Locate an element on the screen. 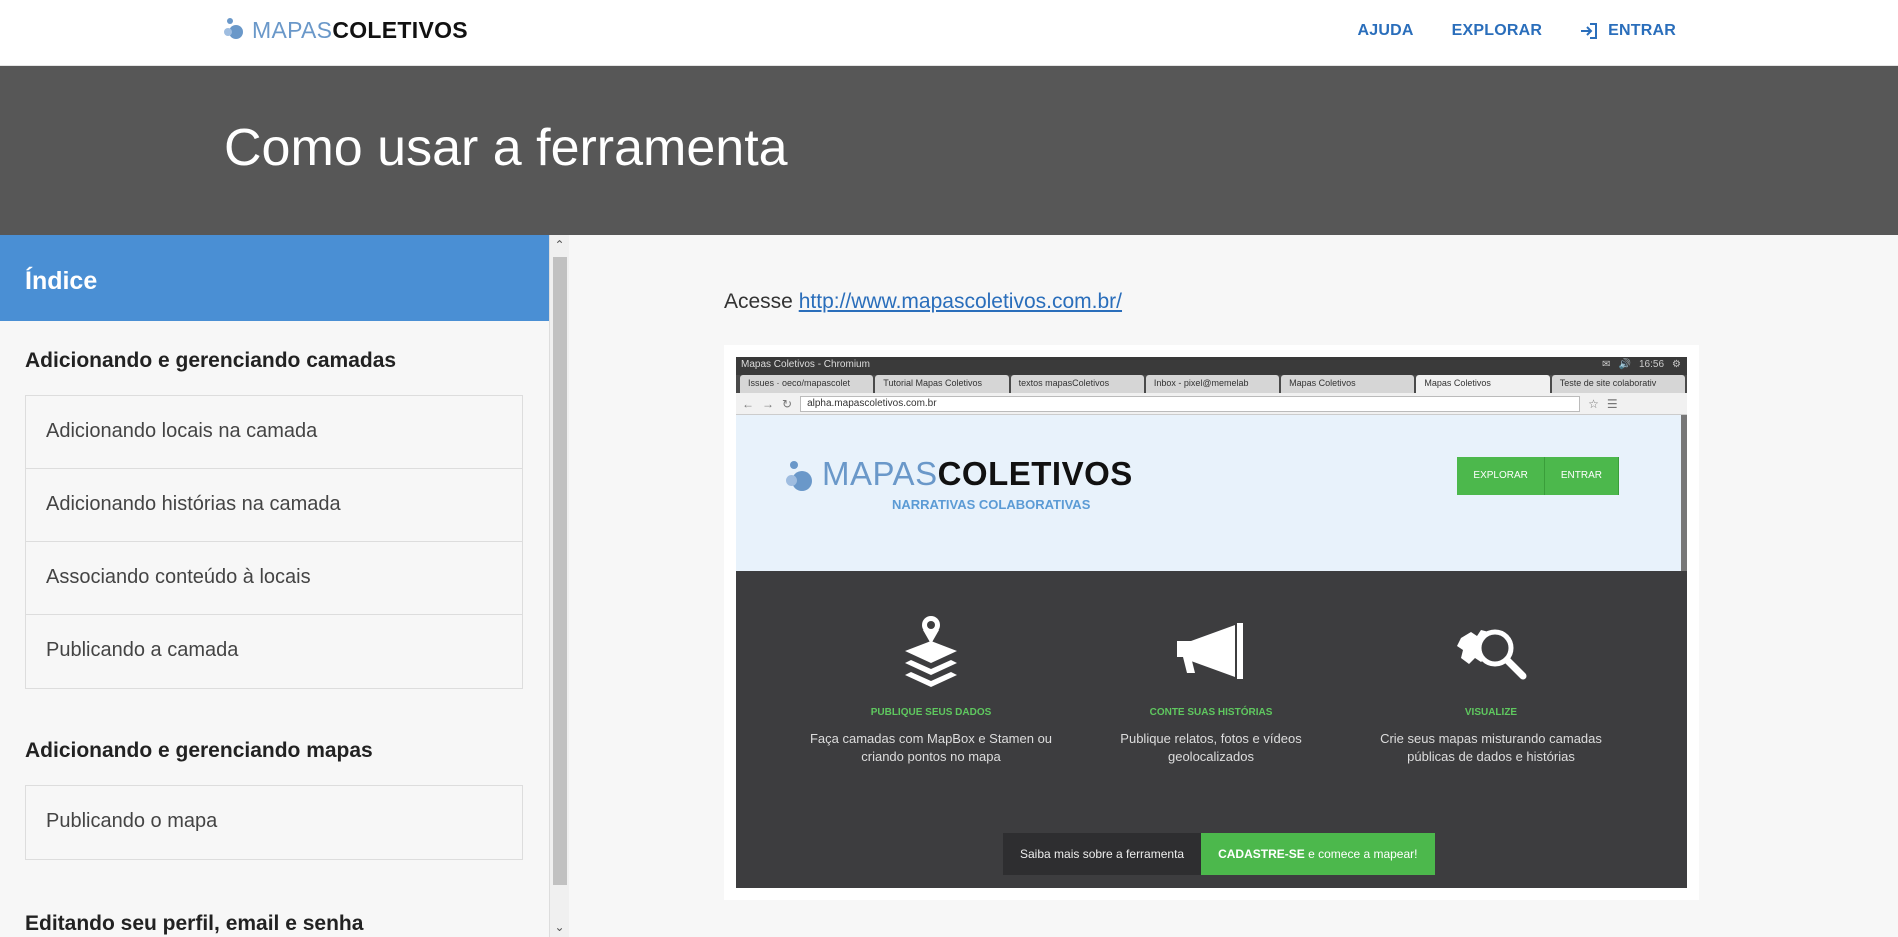  feature-title: CONTE SUAS HISTÓRIAS is located at coordinates (1211, 712).